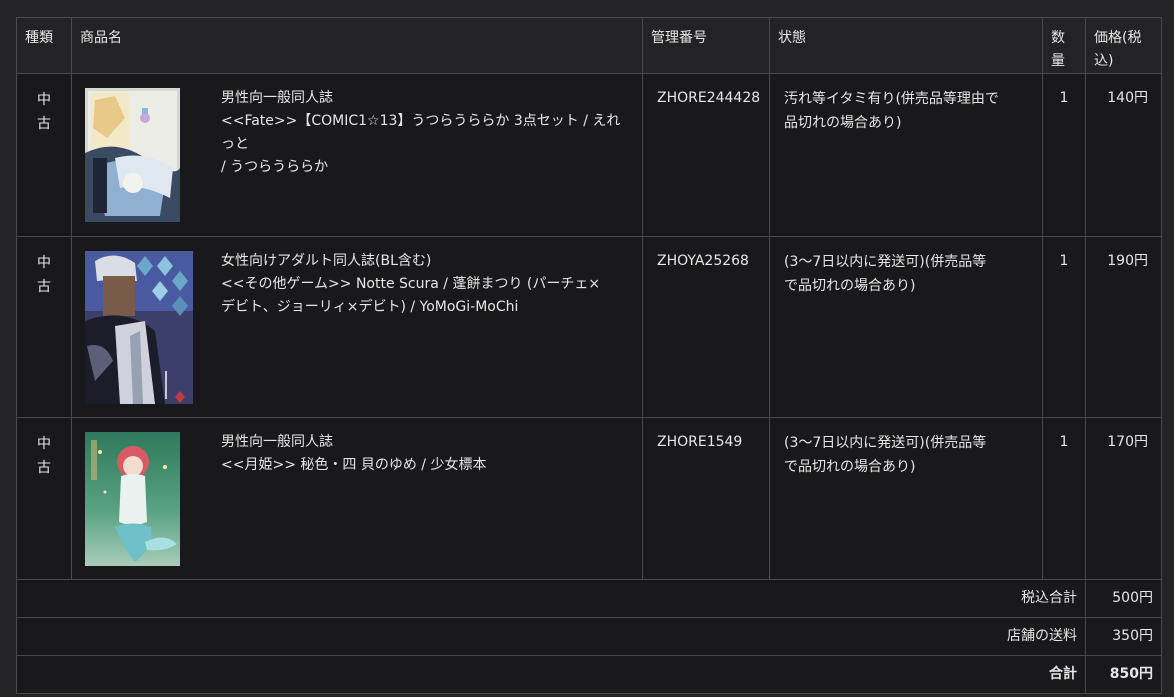 The width and height of the screenshot is (1174, 697). Describe the element at coordinates (1123, 598) in the screenshot. I see `subtotal-value: 500円` at that location.